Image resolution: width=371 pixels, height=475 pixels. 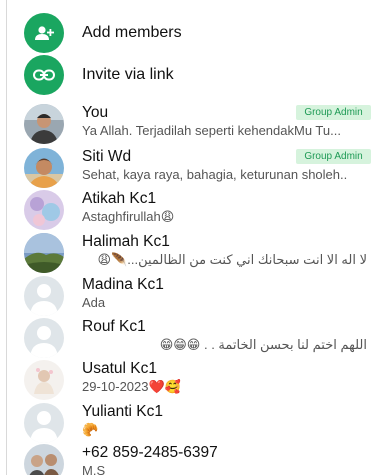 I want to click on member-name: You, so click(x=95, y=112).